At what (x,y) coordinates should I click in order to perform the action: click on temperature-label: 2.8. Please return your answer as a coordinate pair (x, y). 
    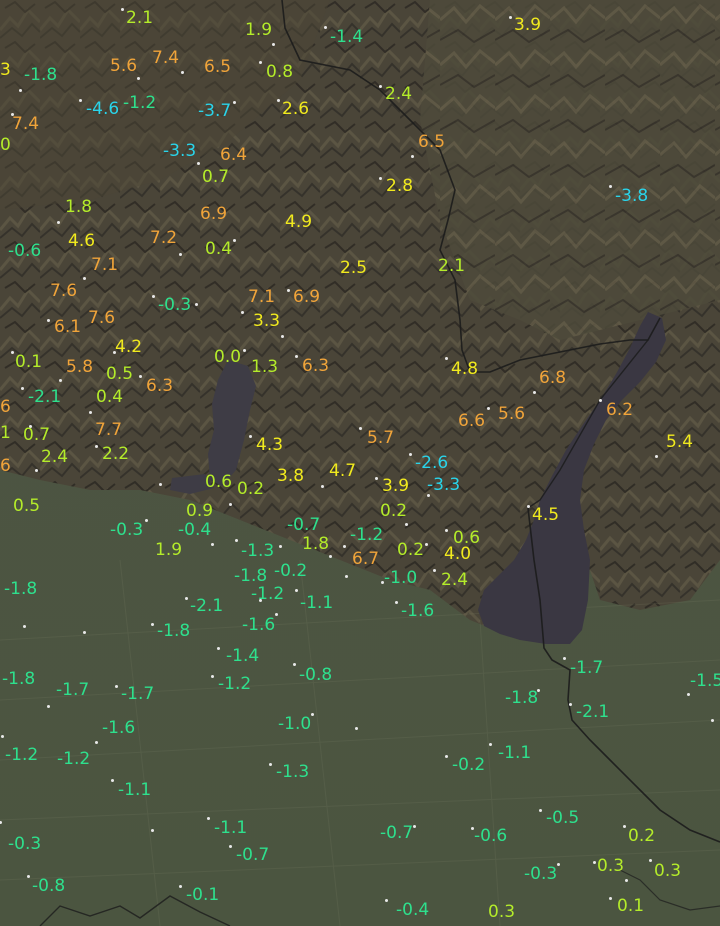
    Looking at the image, I should click on (399, 186).